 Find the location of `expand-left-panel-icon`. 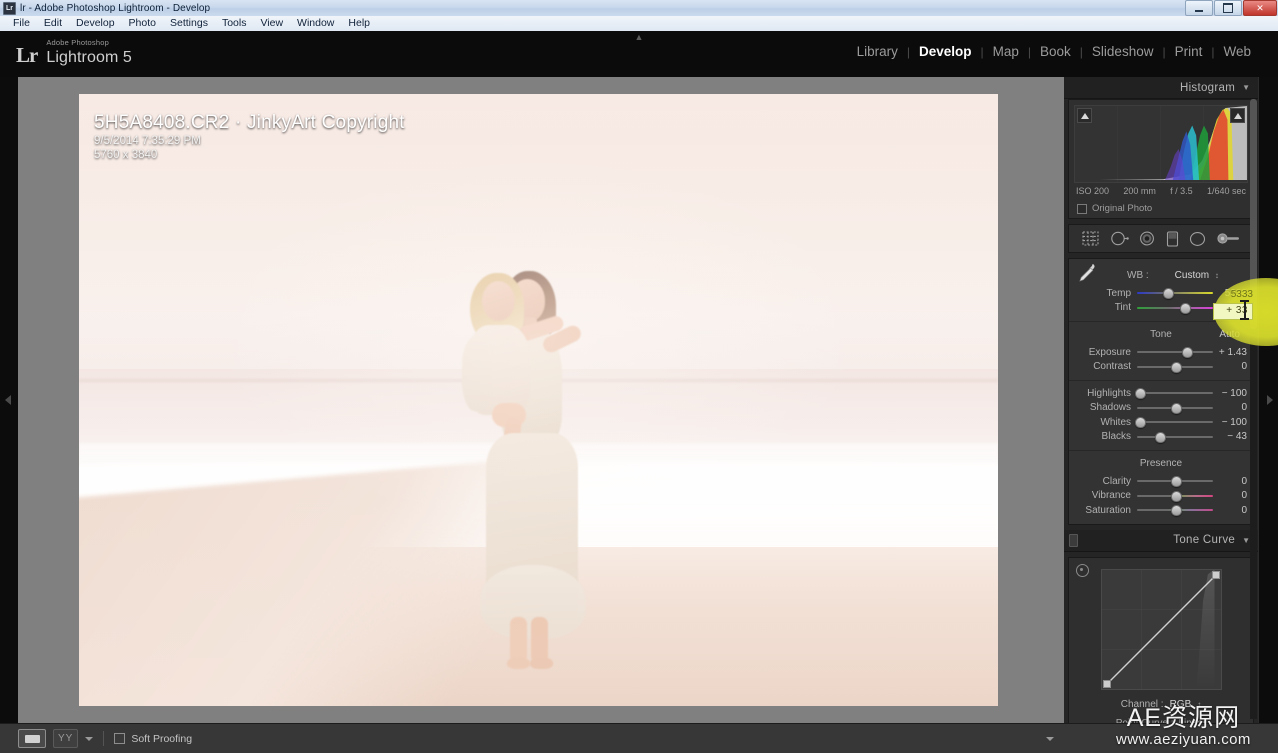

expand-left-panel-icon is located at coordinates (8, 400).